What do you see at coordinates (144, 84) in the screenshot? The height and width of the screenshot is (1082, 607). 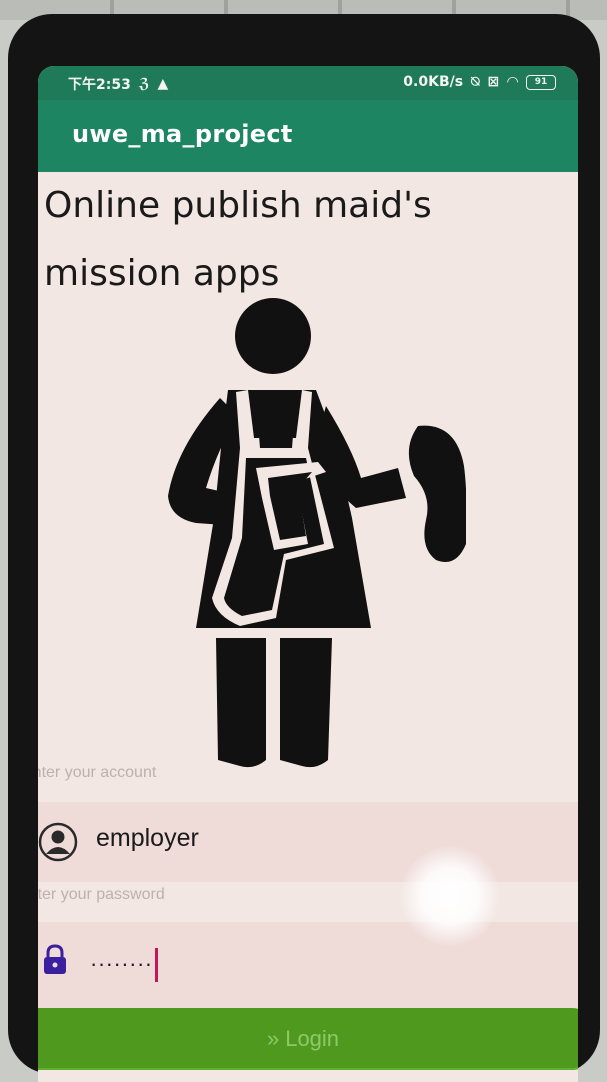 I see `notification-icon: ℨ` at bounding box center [144, 84].